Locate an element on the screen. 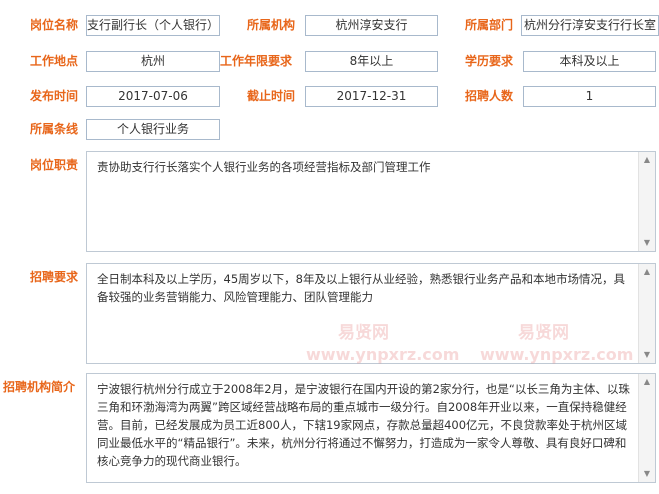 The width and height of the screenshot is (659, 494). position-name-label: 岗位名称 is located at coordinates (54, 25).